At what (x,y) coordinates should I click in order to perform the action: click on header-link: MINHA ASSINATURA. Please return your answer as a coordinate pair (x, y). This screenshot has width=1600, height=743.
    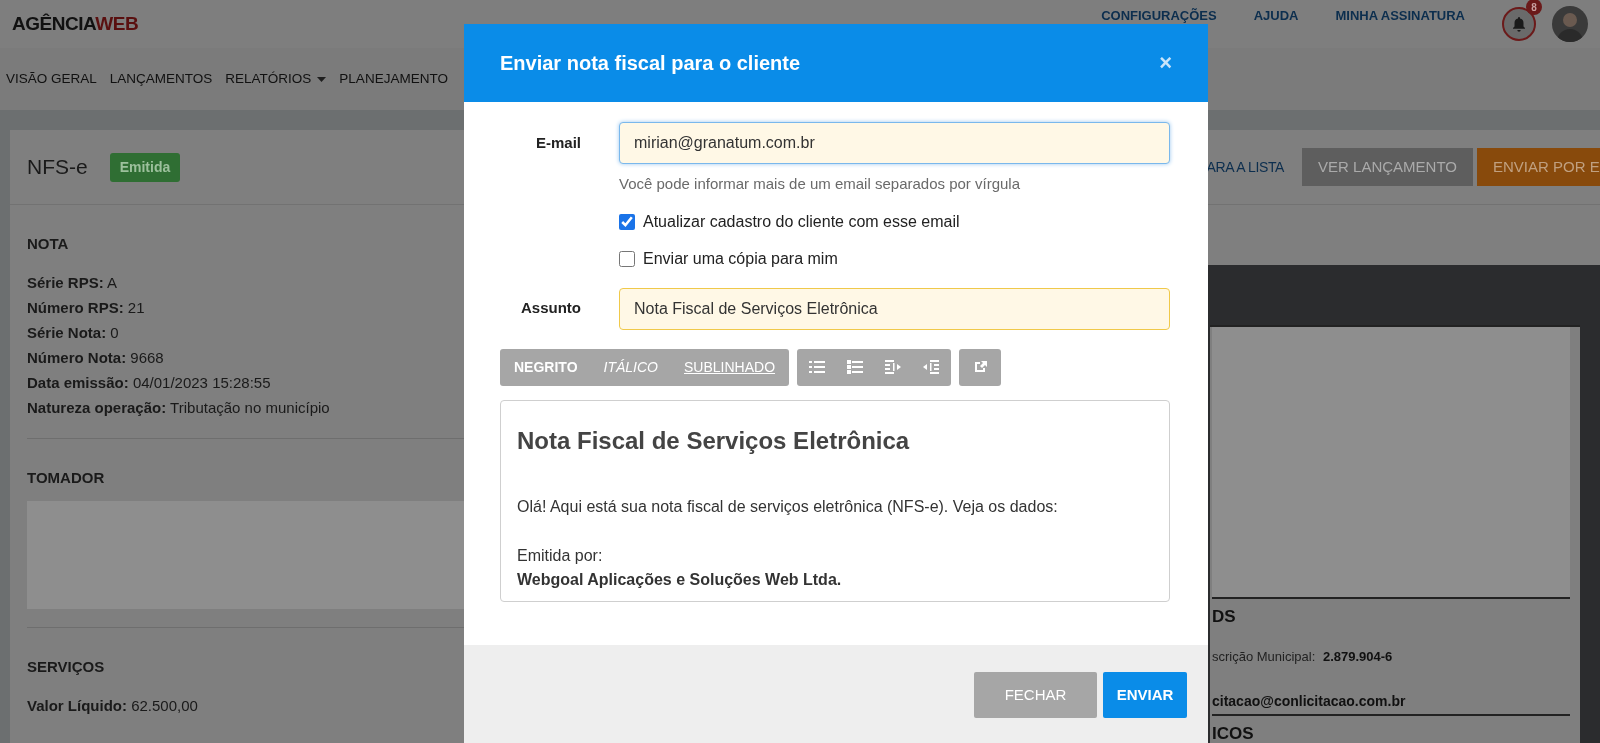
    Looking at the image, I should click on (1400, 16).